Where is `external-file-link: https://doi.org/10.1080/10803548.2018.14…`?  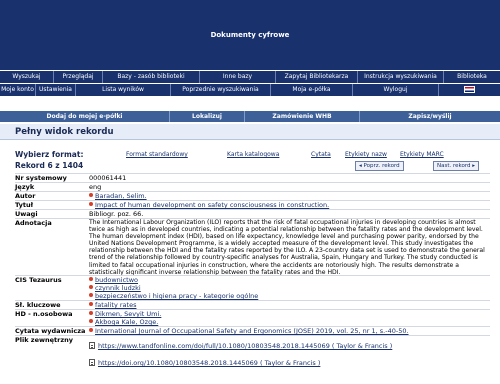
external-file-link: https://doi.org/10.1080/10803548.2018.14… is located at coordinates (209, 363).